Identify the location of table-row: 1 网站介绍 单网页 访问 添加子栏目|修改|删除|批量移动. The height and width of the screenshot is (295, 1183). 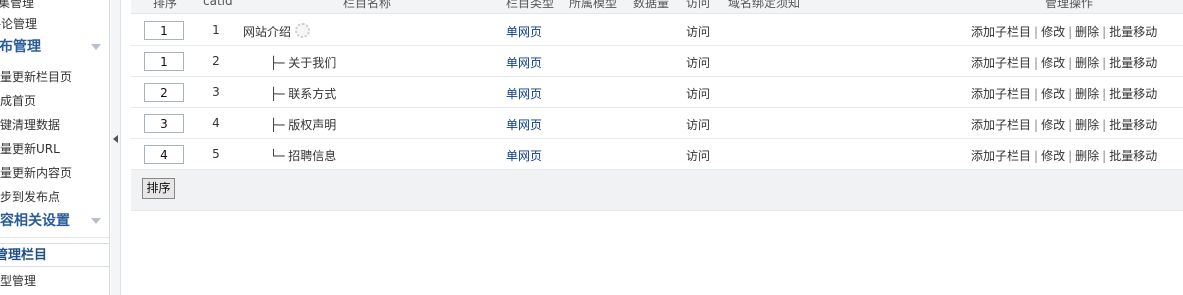
(657, 30).